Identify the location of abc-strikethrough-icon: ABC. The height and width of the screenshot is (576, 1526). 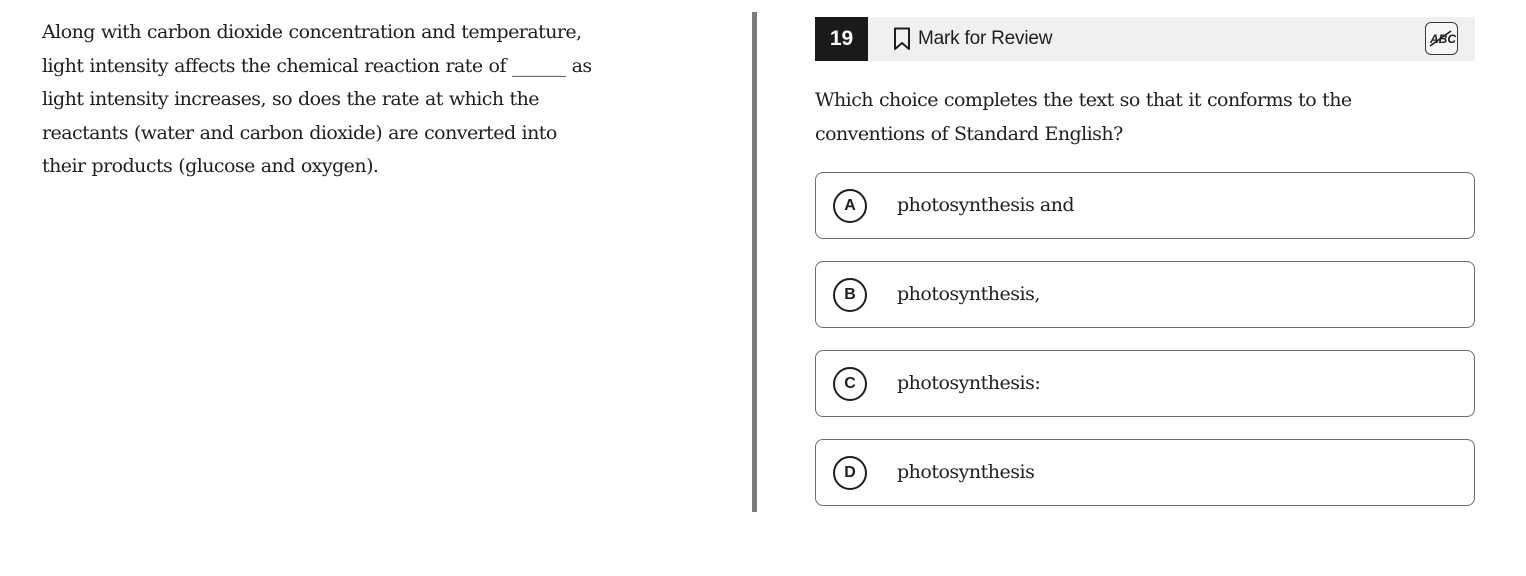
(1441, 38).